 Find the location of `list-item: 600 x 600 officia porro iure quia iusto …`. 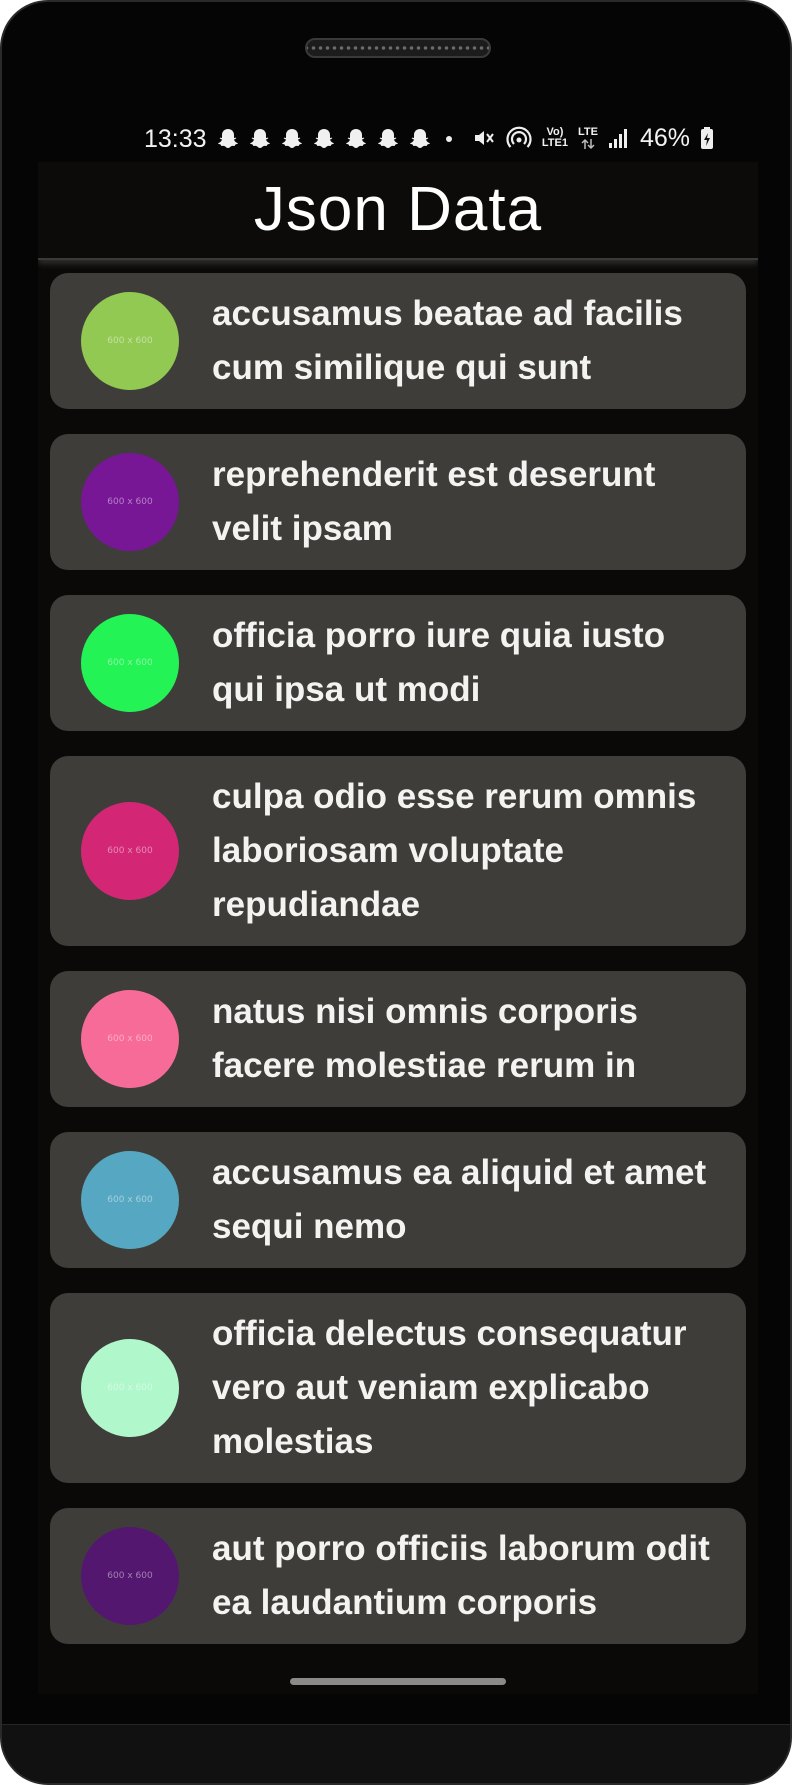

list-item: 600 x 600 officia porro iure quia iusto … is located at coordinates (398, 663).